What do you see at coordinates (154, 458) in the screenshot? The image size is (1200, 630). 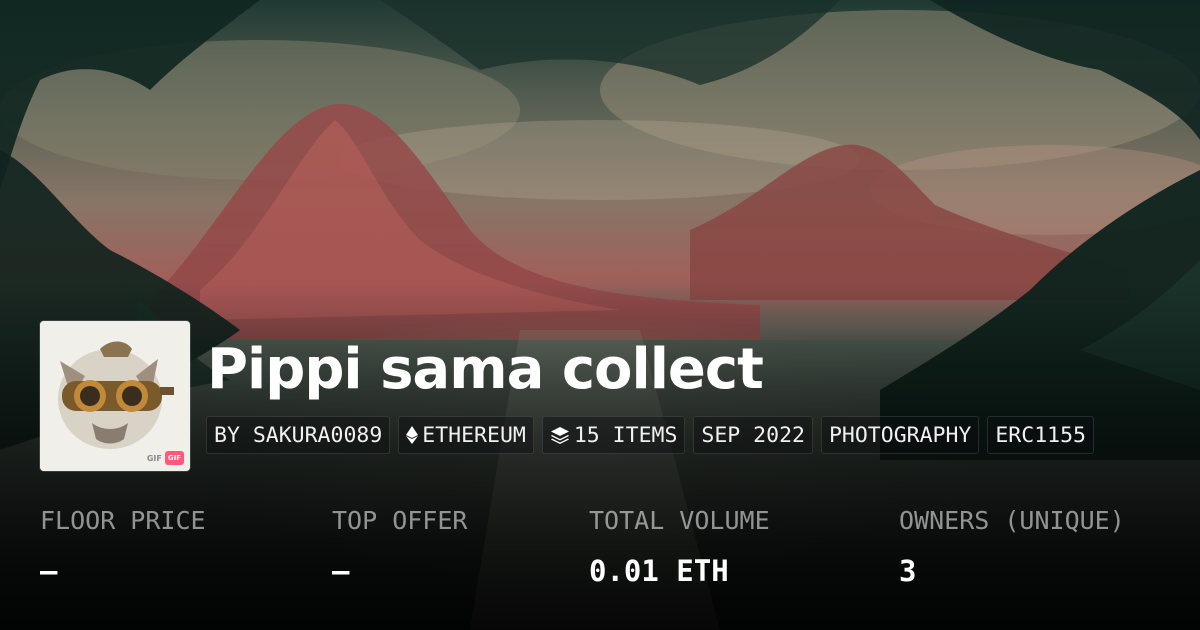 I see `gif-badge-label: GIF` at bounding box center [154, 458].